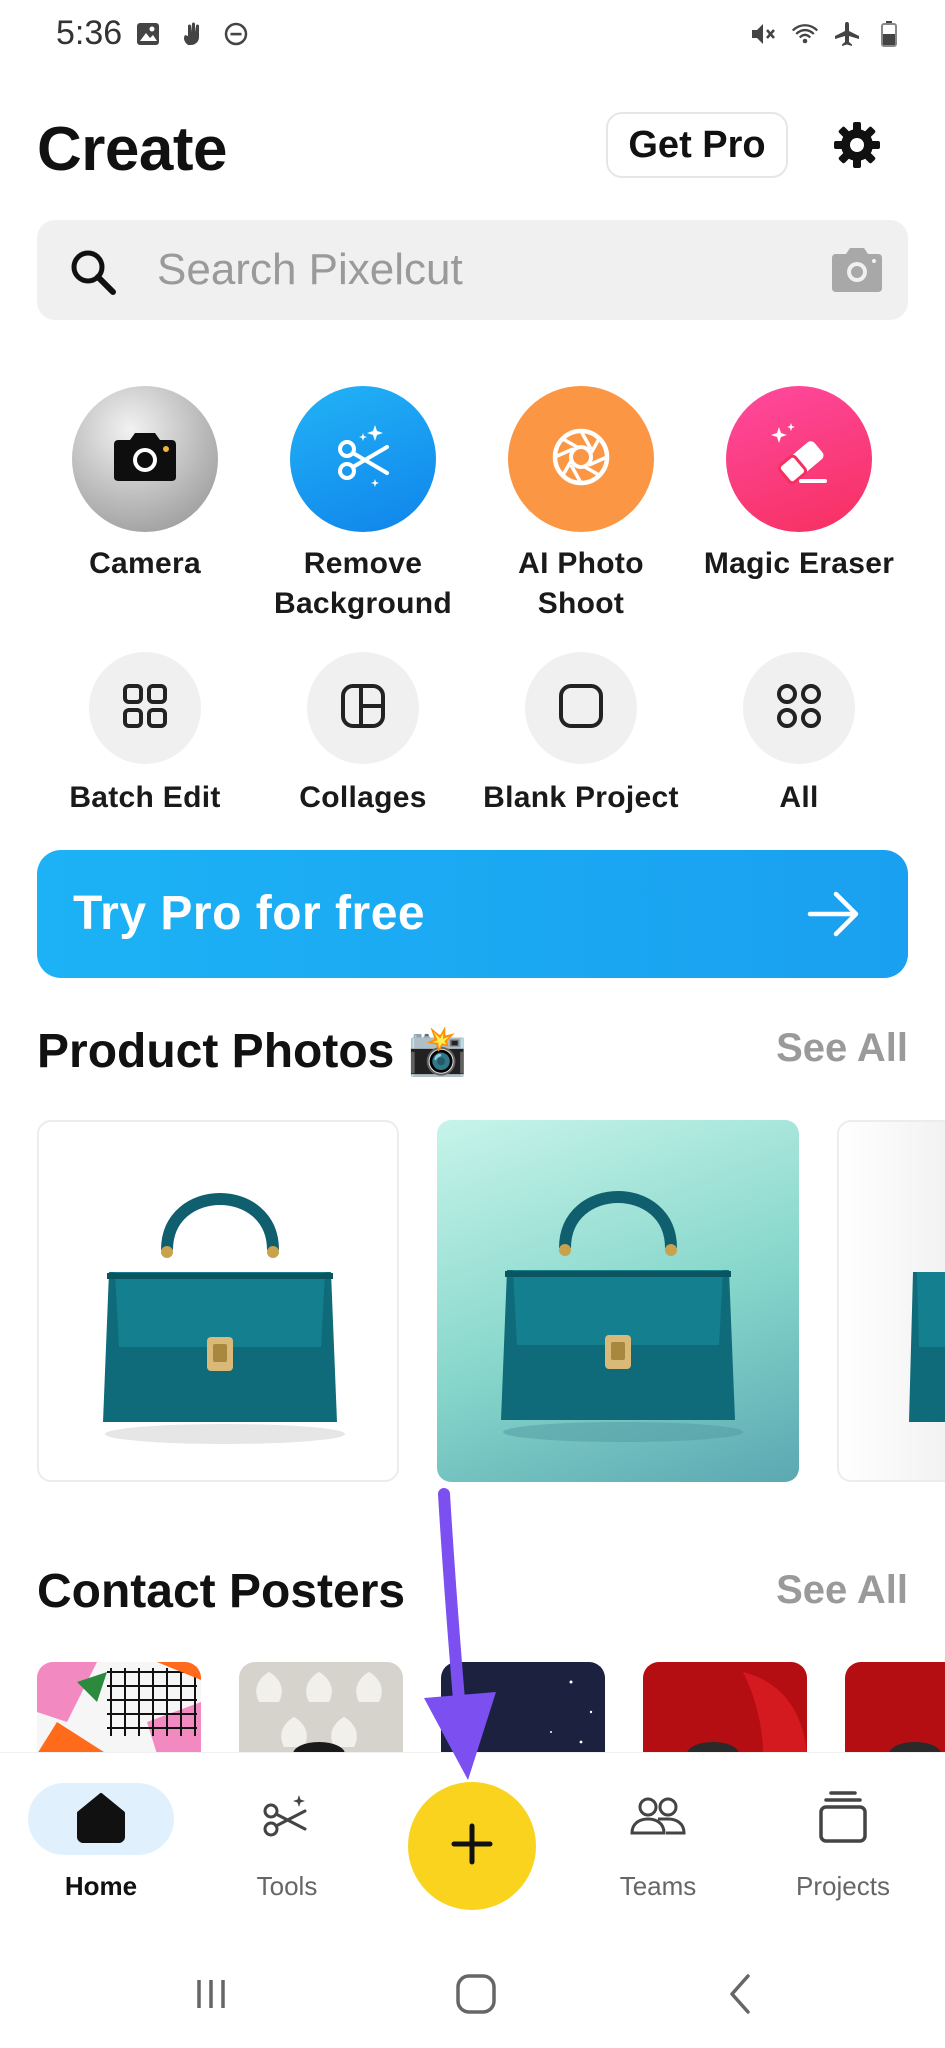 Image resolution: width=945 pixels, height=2048 pixels. I want to click on tool-collages-circle, so click(363, 708).